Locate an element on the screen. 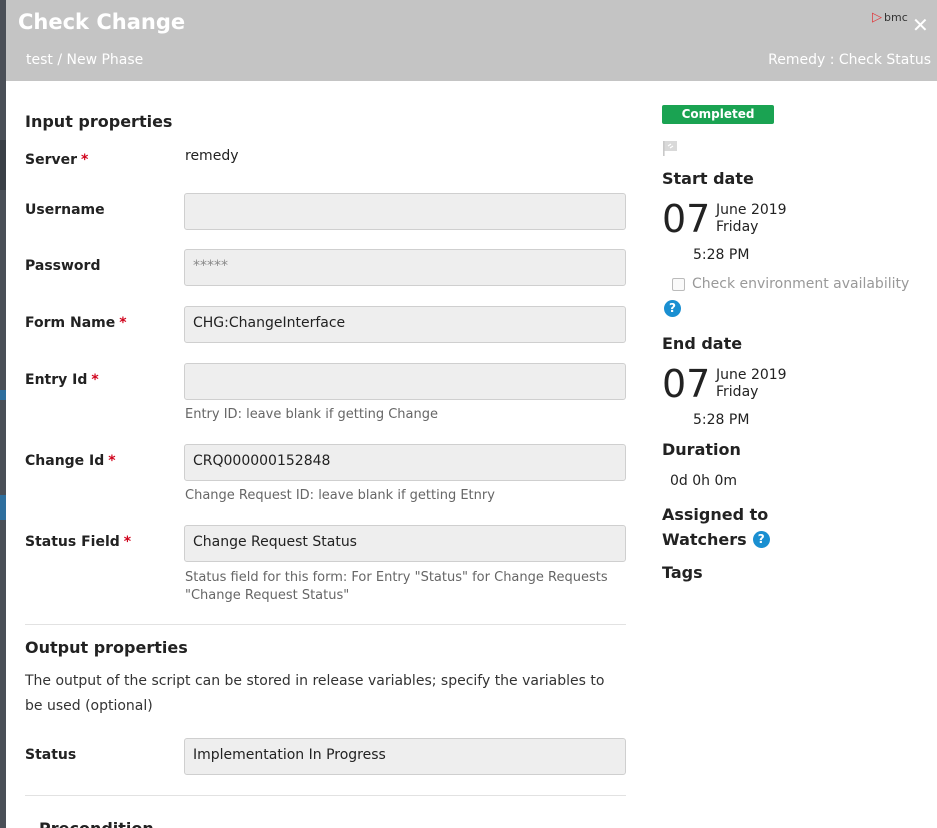 This screenshot has width=937, height=828. entry-id-hint: Entry ID: leave blank if getting Change is located at coordinates (311, 414).